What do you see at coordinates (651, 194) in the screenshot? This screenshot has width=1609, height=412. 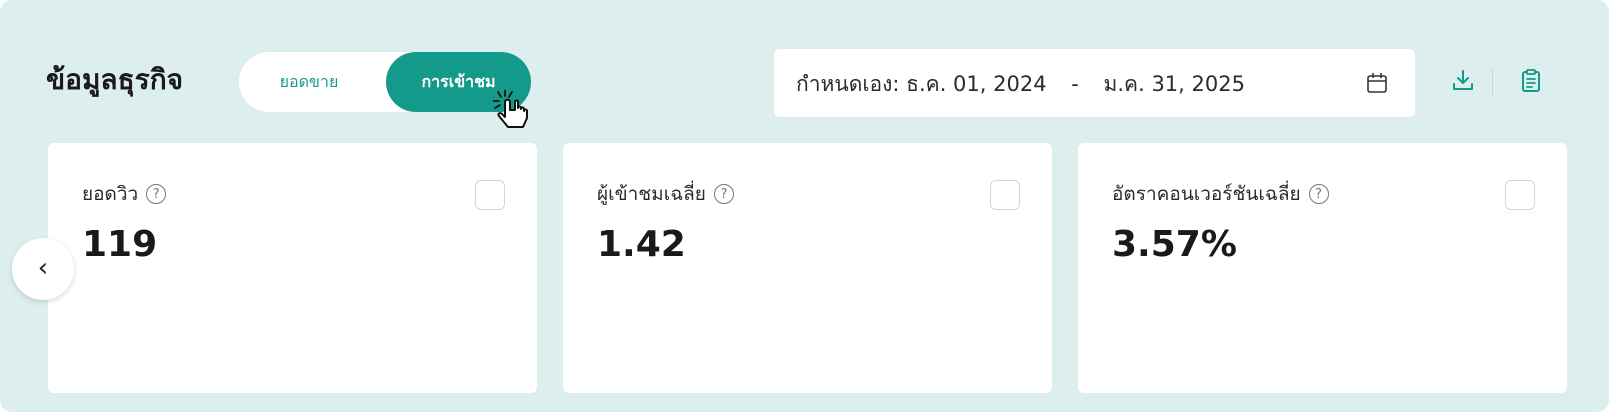 I see `metric-label-text: ผู้เข้าชมเฉลี่ย` at bounding box center [651, 194].